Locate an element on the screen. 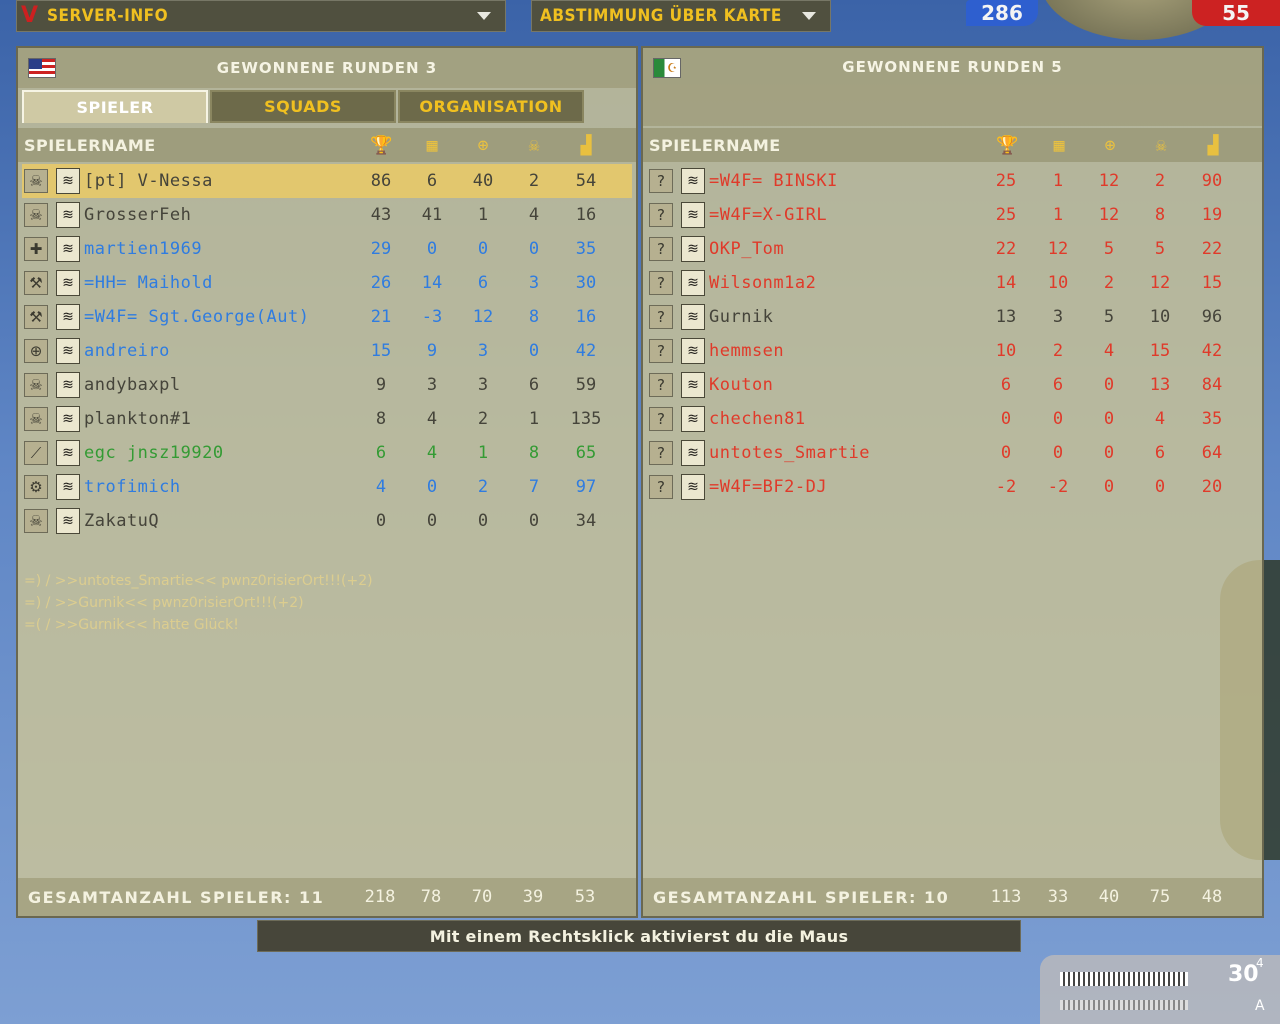 Image resolution: width=1280 pixels, height=1024 pixels. player-deaths: 6 is located at coordinates (534, 385).